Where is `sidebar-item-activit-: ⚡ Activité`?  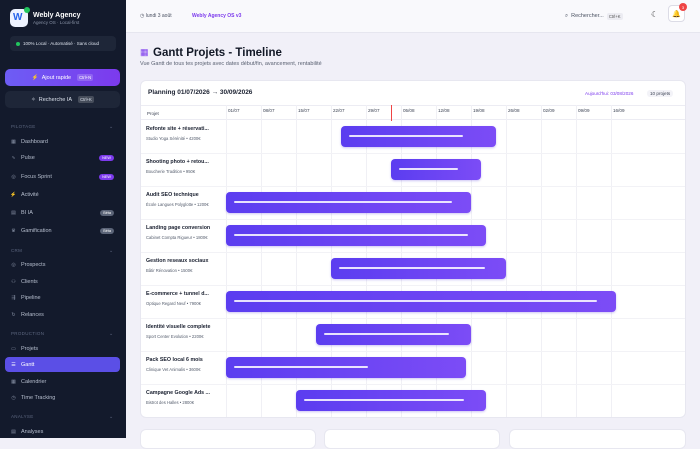
sidebar-item-activit-: ⚡ Activité is located at coordinates (62, 194).